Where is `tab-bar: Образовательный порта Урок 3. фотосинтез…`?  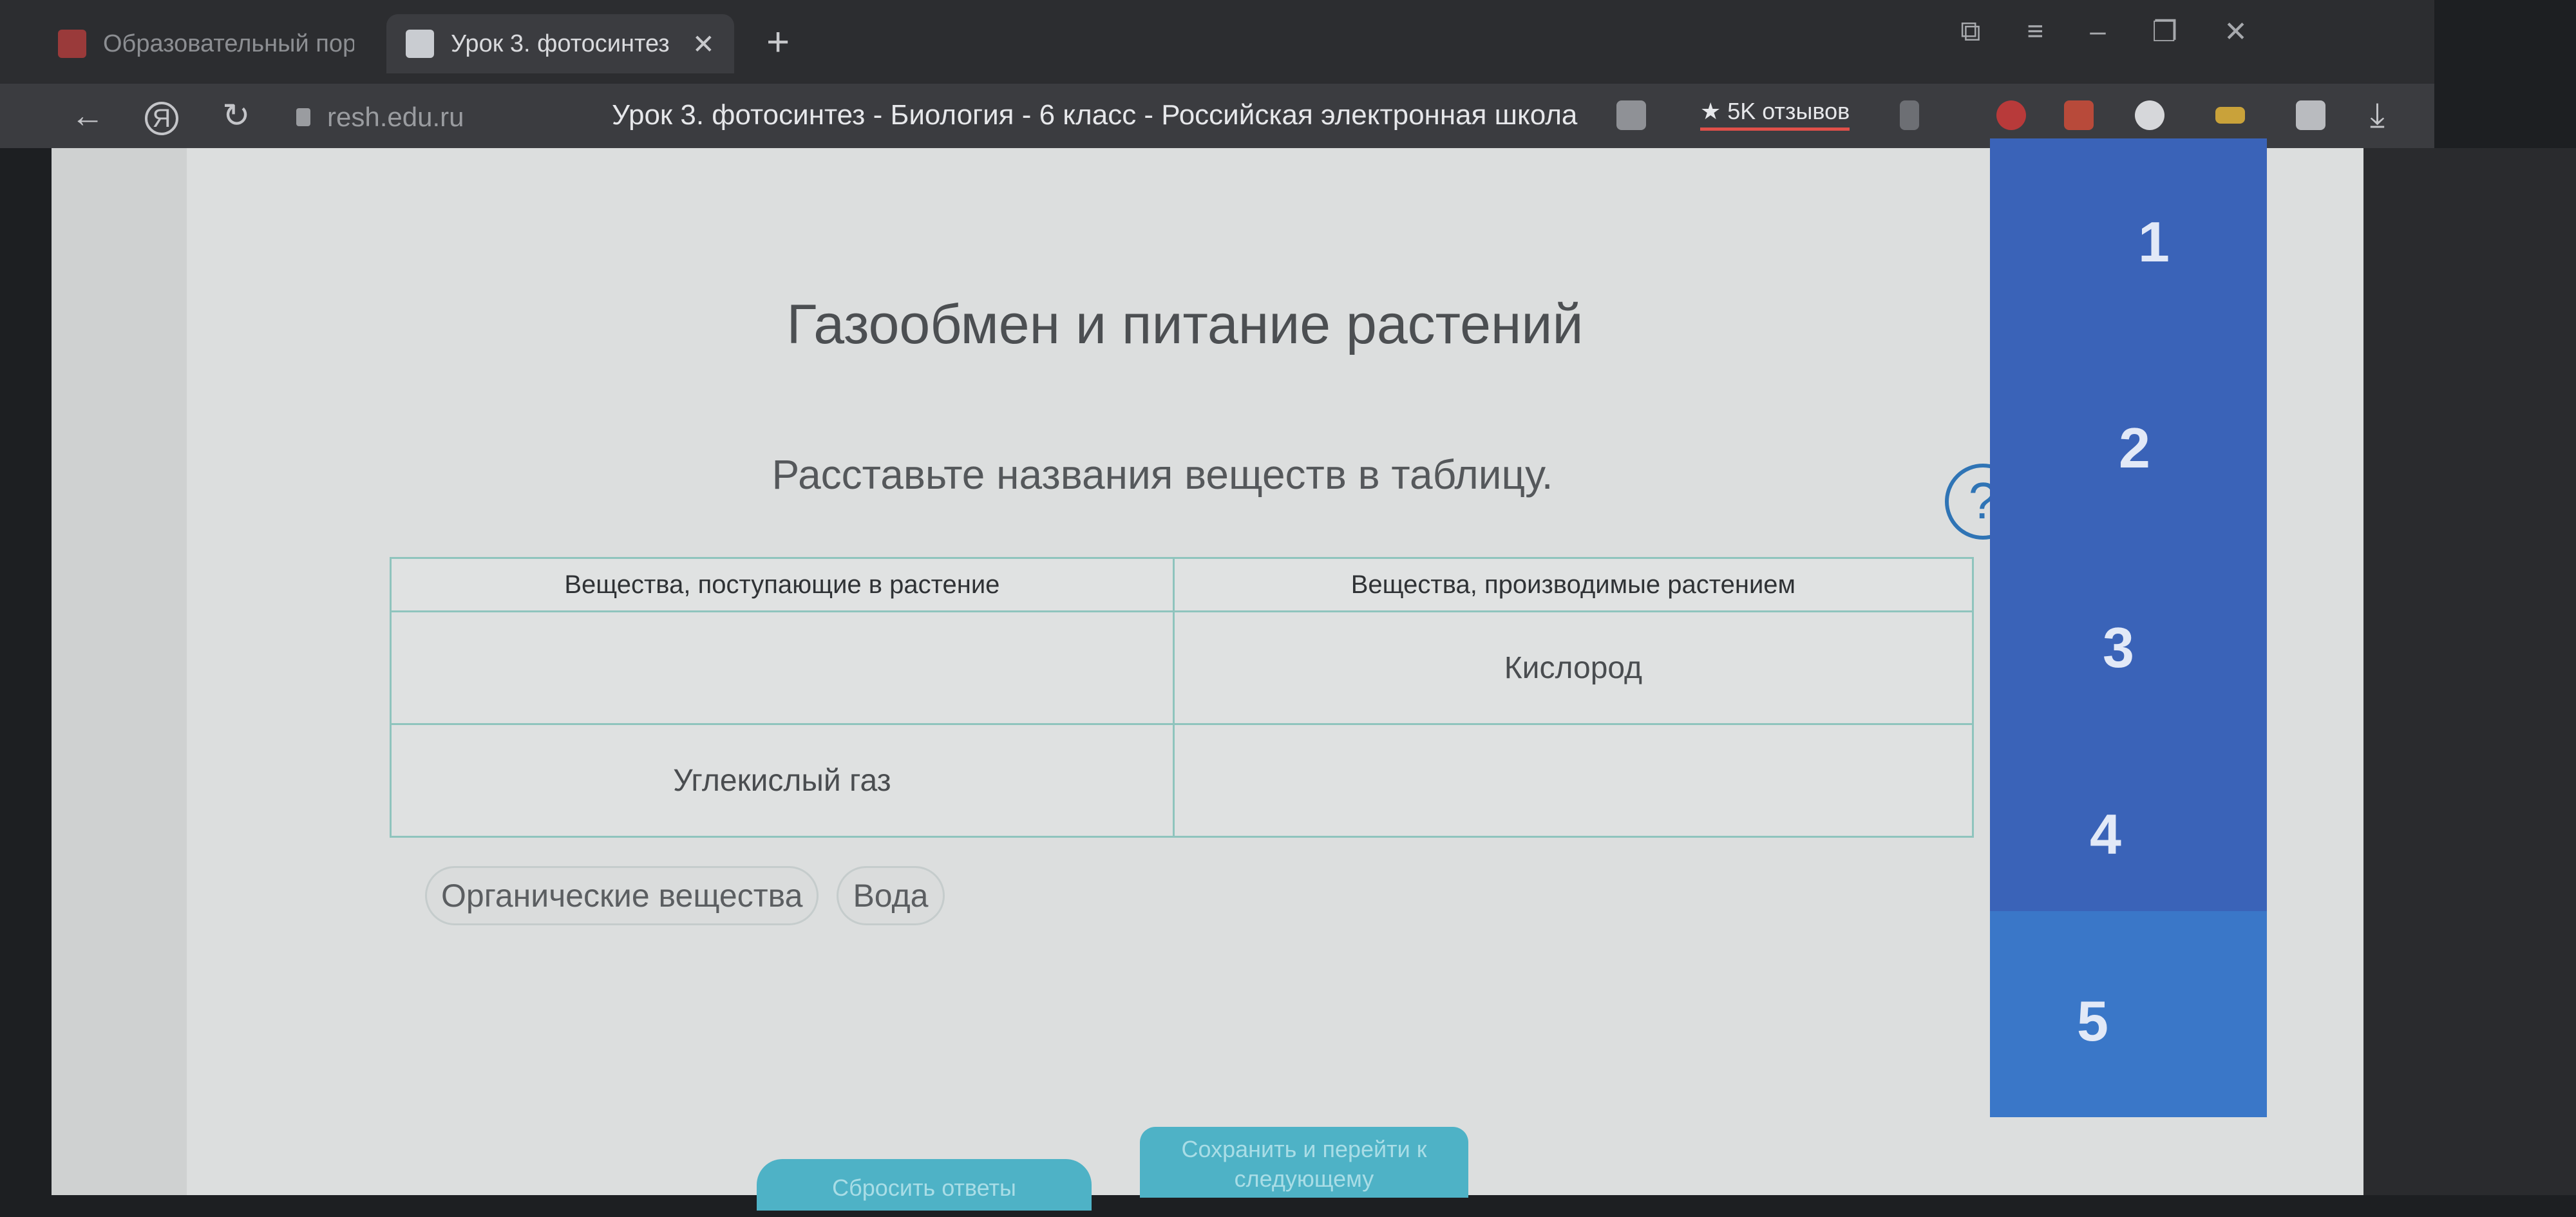
tab-bar: Образовательный порта Урок 3. фотосинтез… is located at coordinates (1217, 42).